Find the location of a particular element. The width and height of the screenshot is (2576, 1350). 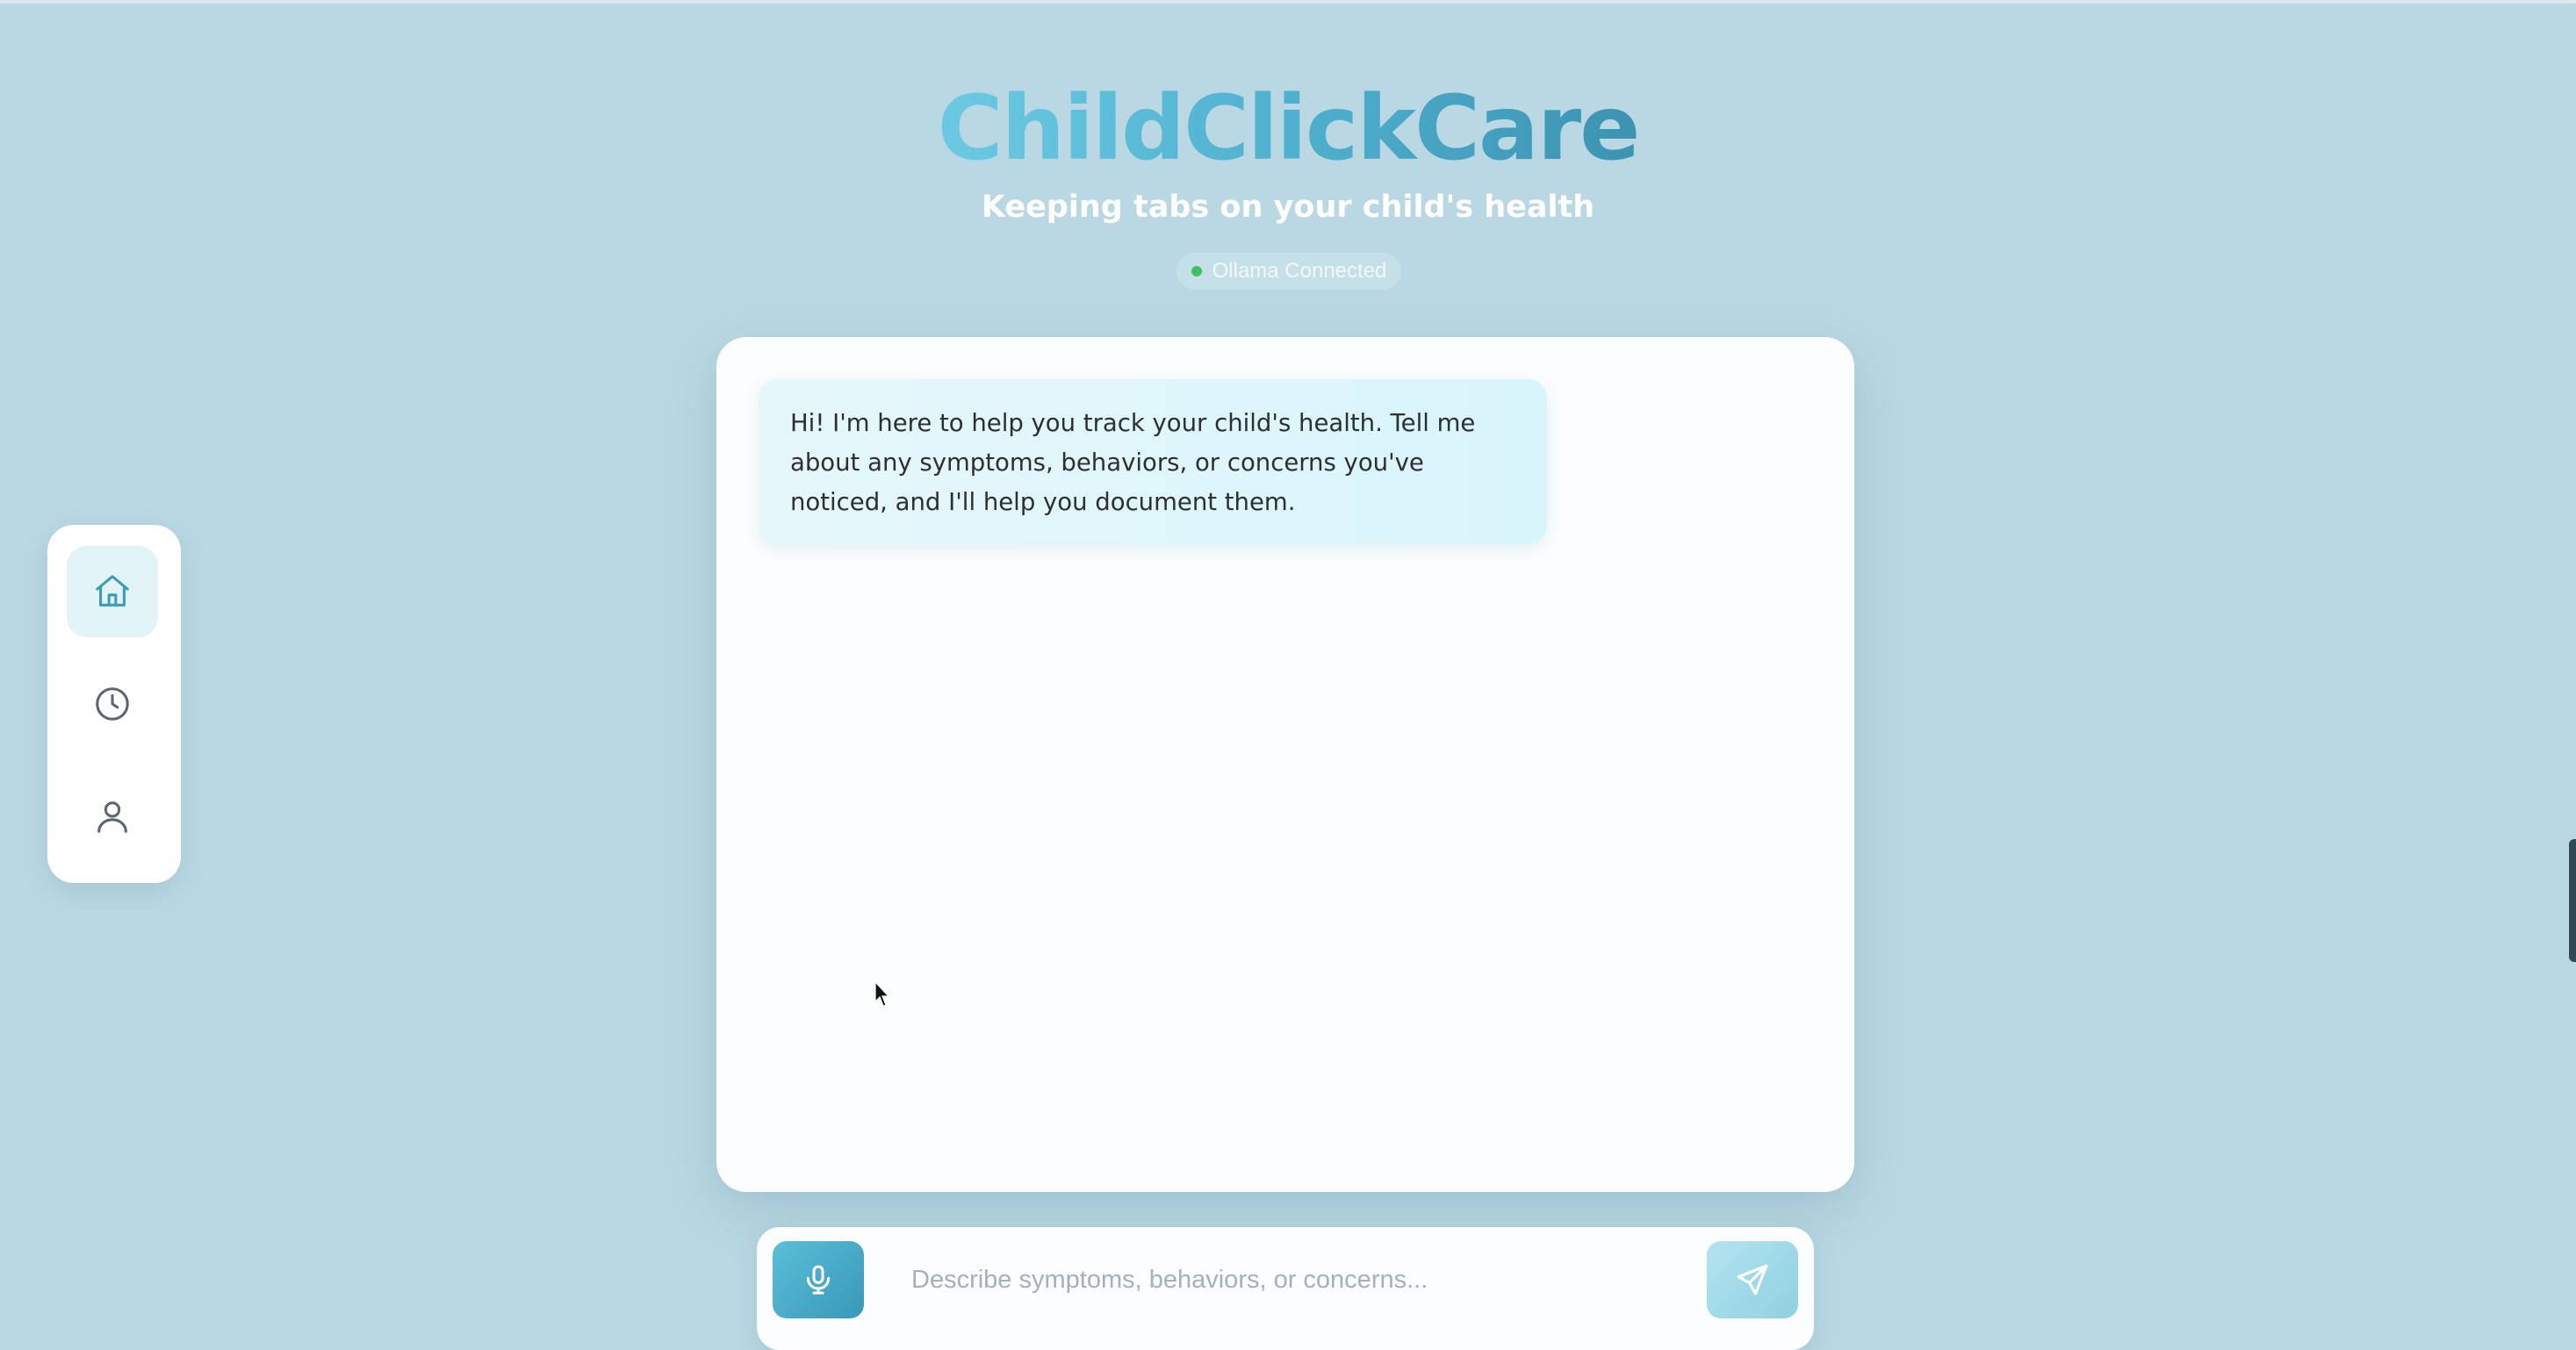

voice-input-button is located at coordinates (818, 1279).